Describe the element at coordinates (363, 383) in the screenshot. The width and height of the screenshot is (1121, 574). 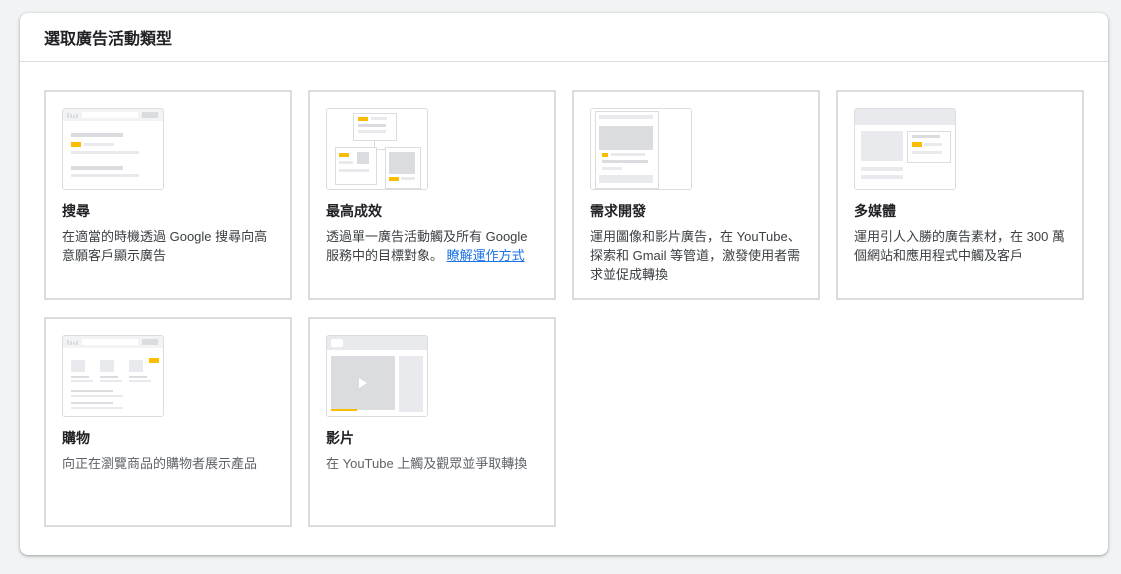
I see `play-icon` at that location.